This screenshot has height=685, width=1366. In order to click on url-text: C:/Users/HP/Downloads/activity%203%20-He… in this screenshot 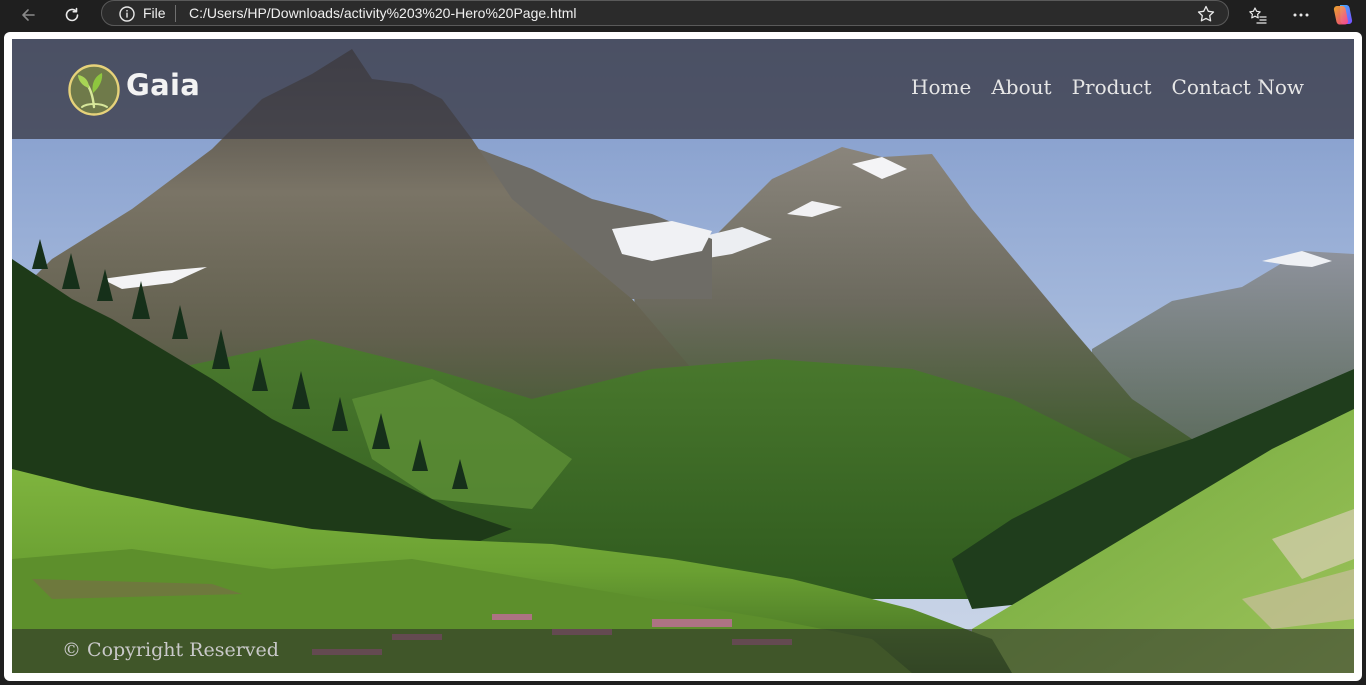, I will do `click(383, 13)`.